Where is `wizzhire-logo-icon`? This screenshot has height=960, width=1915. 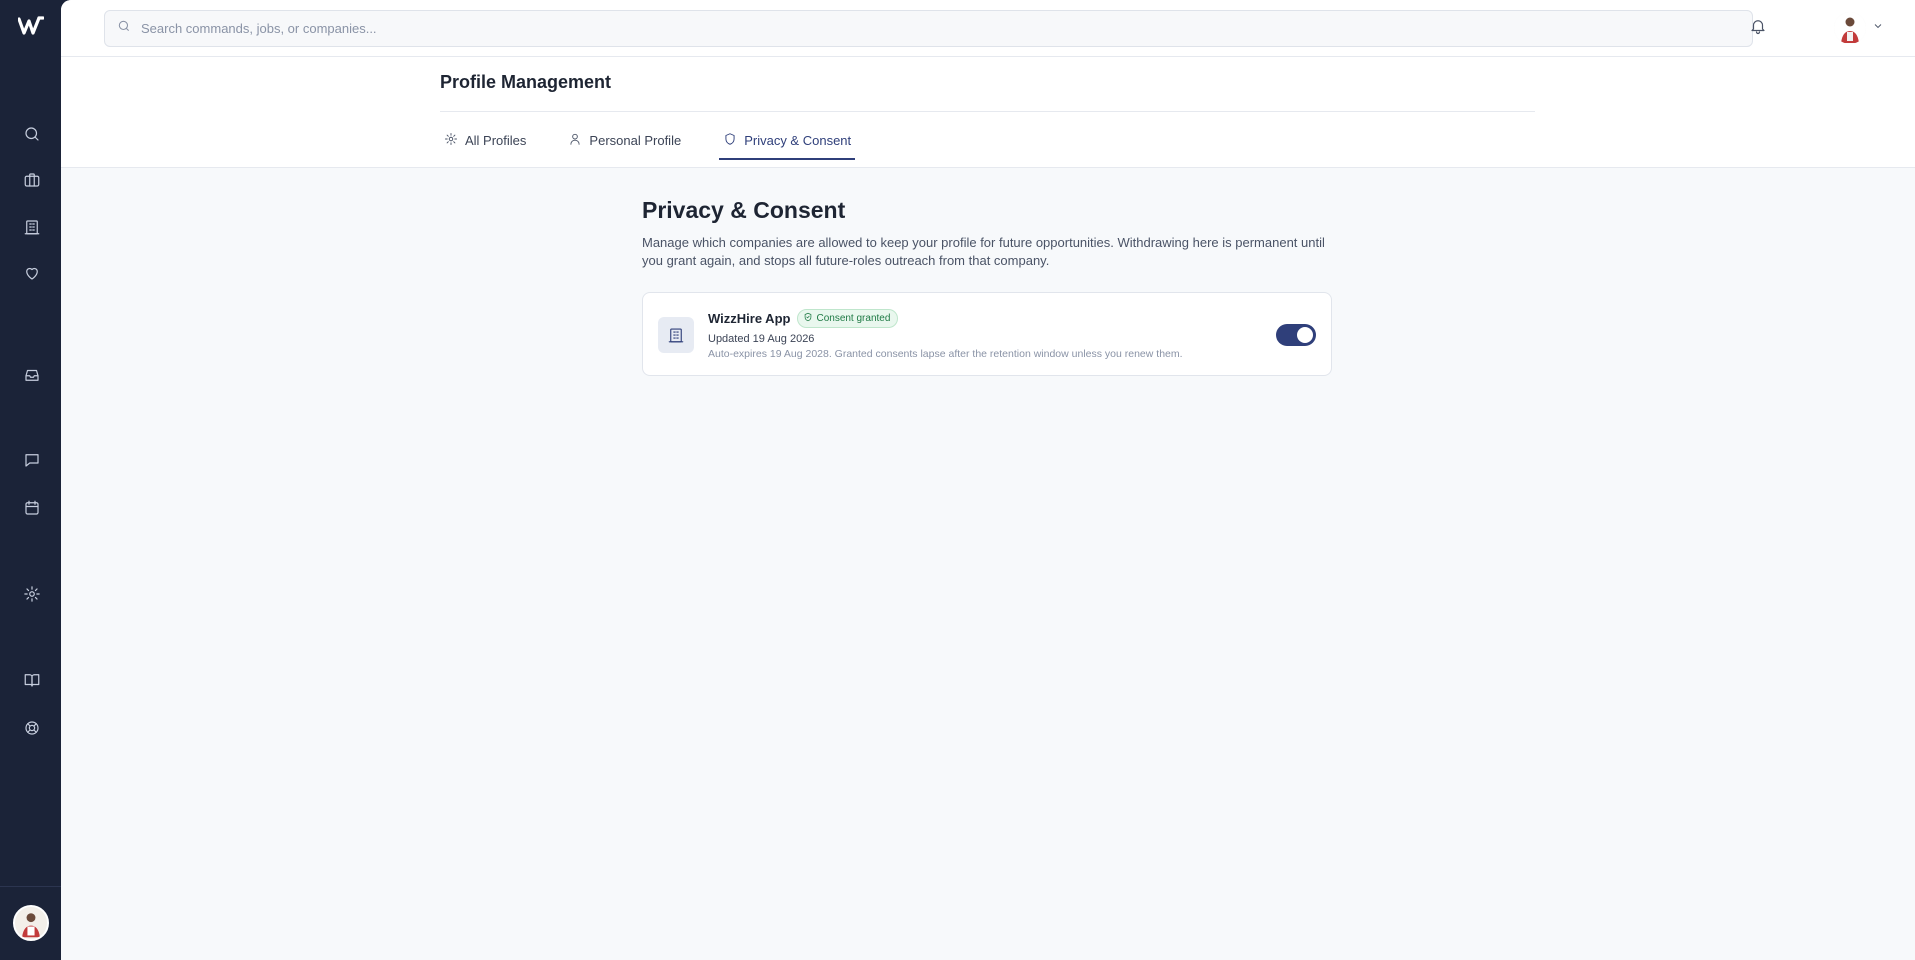 wizzhire-logo-icon is located at coordinates (31, 26).